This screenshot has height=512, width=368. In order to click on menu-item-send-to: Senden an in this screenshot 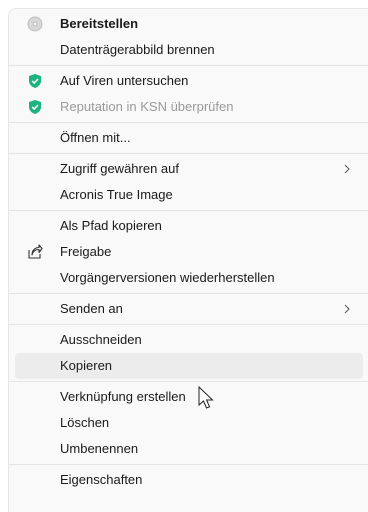, I will do `click(189, 309)`.